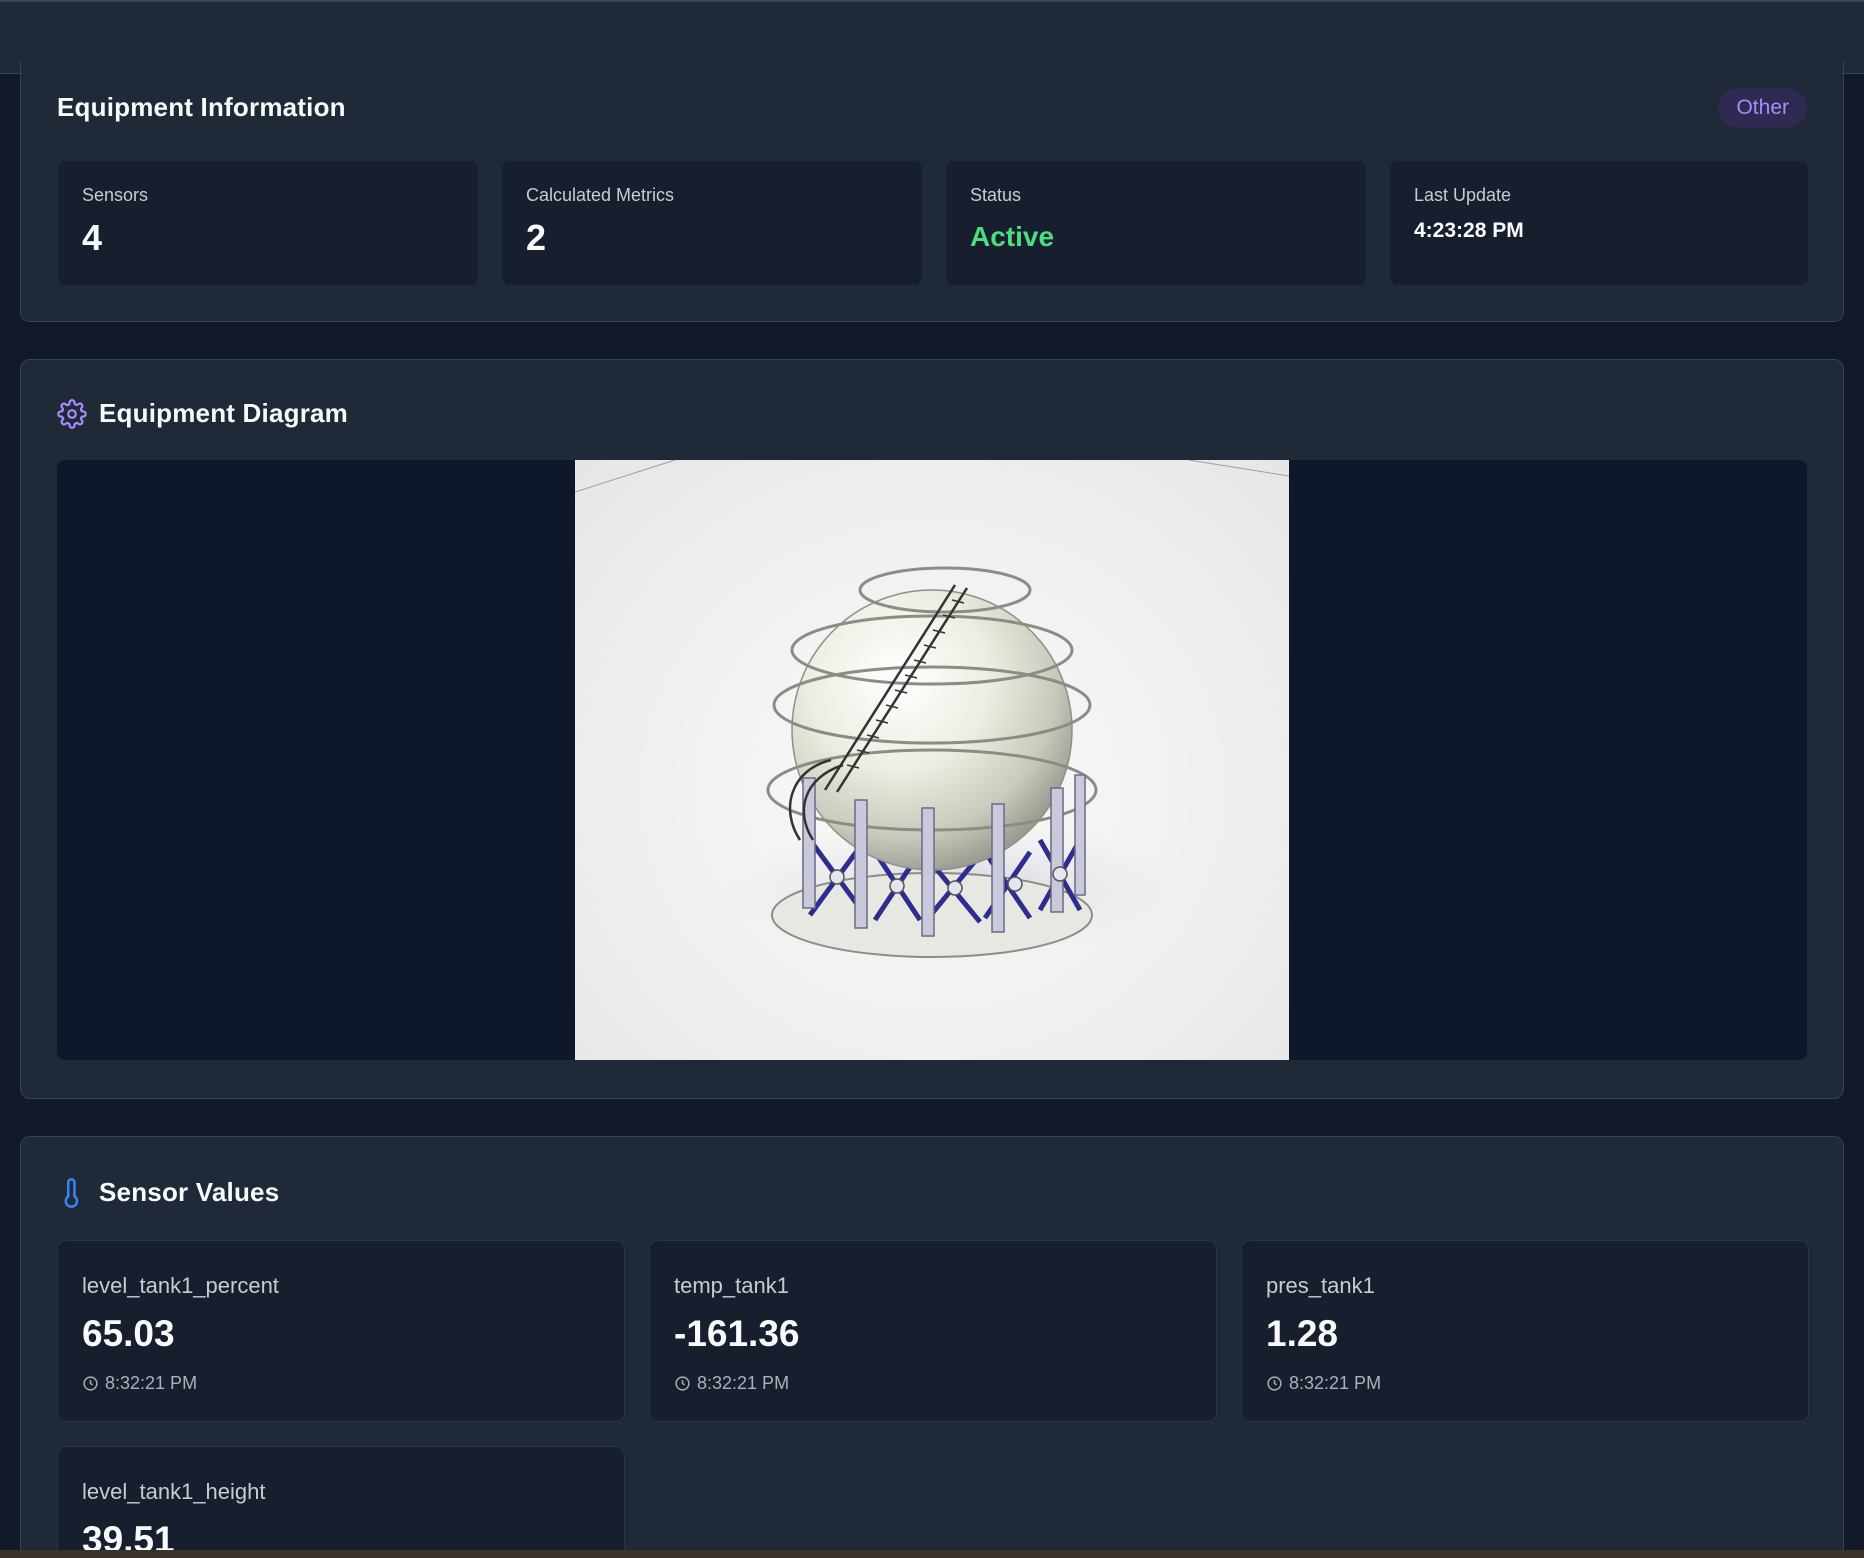 This screenshot has height=1558, width=1864. What do you see at coordinates (341, 1331) in the screenshot?
I see `sensor-card-level-percent: level_tank1_percent 65.03 8:32:21 PM` at bounding box center [341, 1331].